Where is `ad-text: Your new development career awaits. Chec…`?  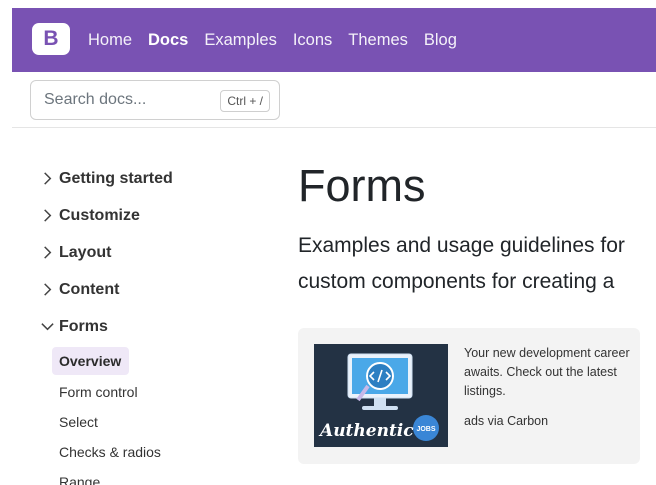
ad-text: Your new development career awaits. Chec… is located at coordinates (549, 372).